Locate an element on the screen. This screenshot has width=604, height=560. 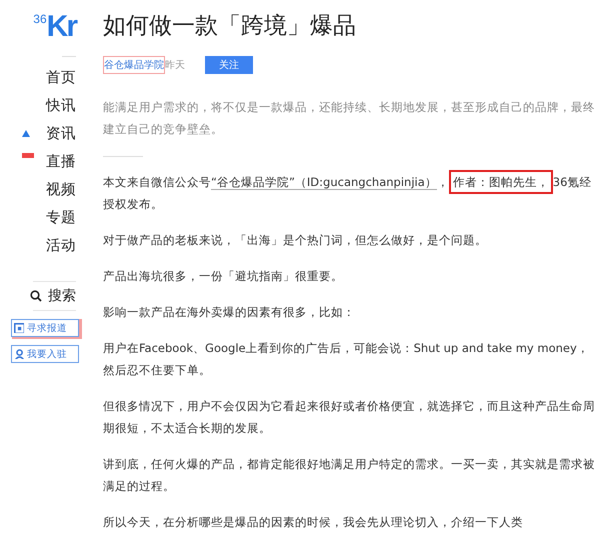
paragraph: 用户在Facebook、Google上看到你的广告后，可能会说：Shut up and take my money，然后忍不住要下单。 is located at coordinates (346, 359).